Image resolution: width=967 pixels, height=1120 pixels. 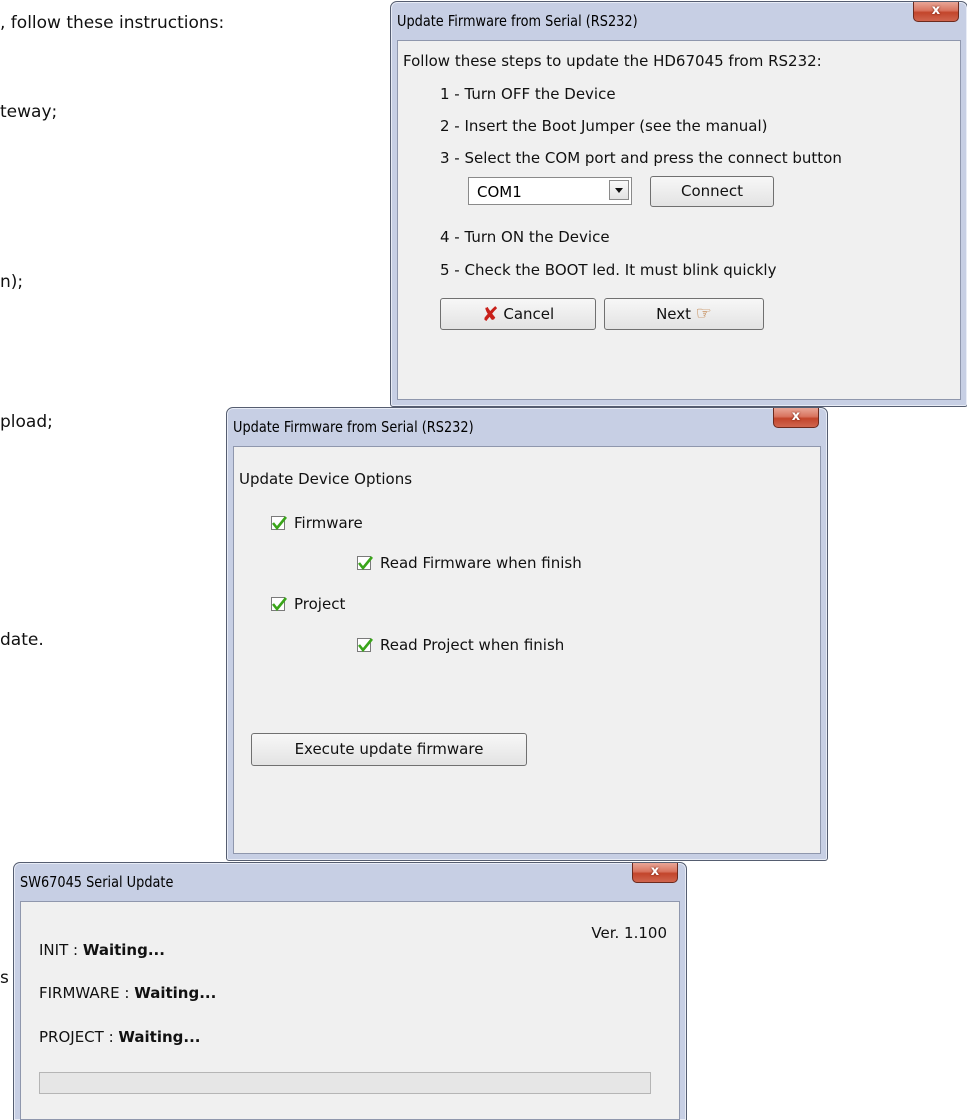 What do you see at coordinates (26, 422) in the screenshot?
I see `background-line-4: pload;` at bounding box center [26, 422].